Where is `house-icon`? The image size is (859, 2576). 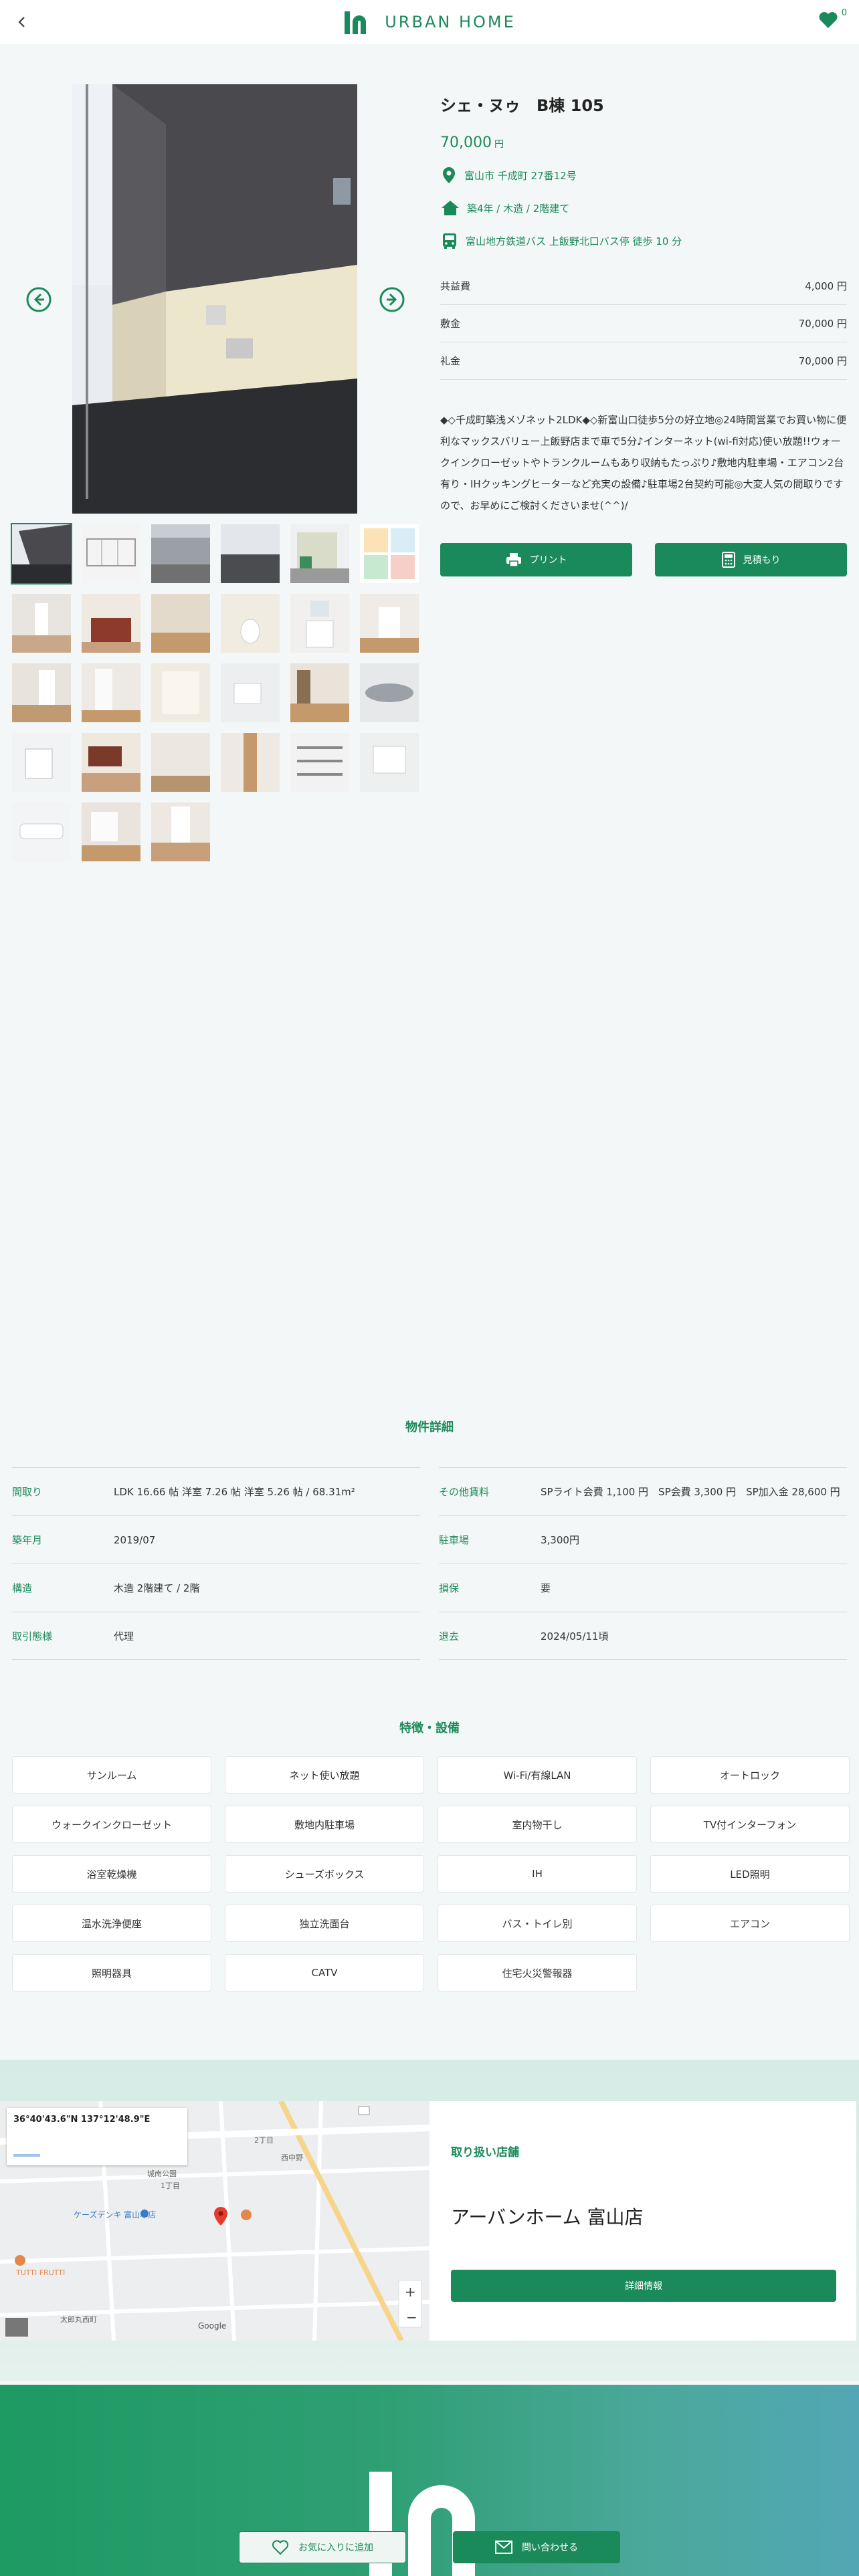 house-icon is located at coordinates (450, 208).